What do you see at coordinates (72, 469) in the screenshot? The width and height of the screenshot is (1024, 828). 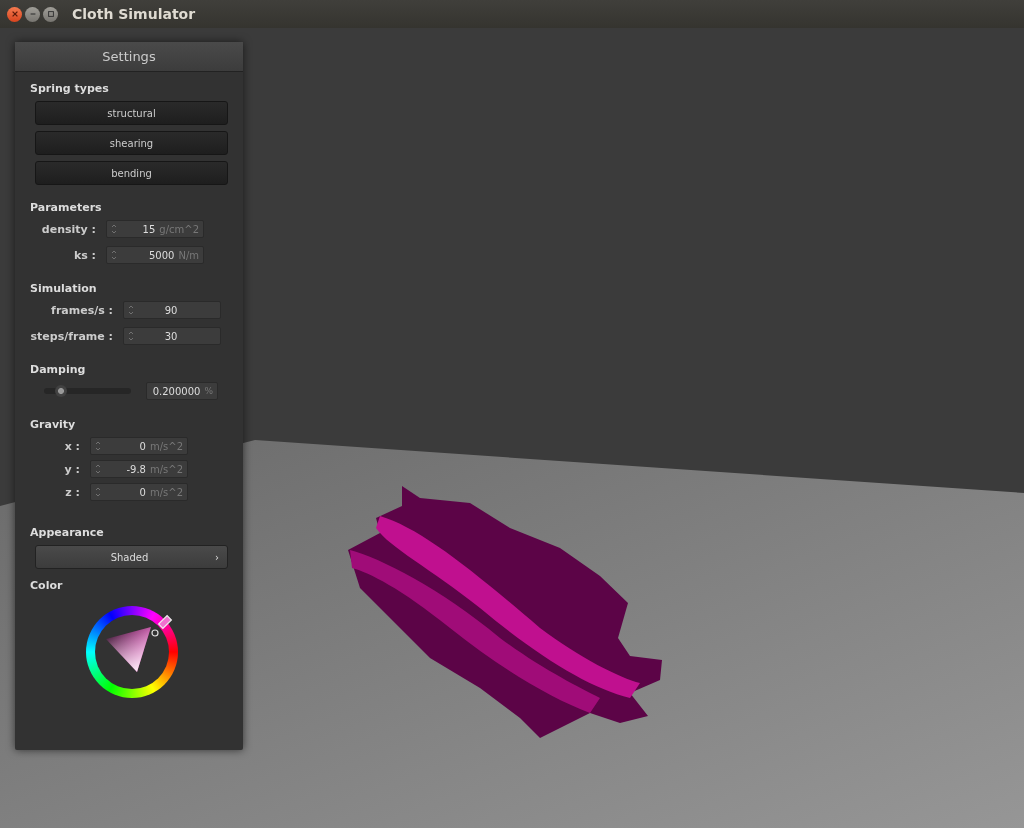 I see `field-label: y :` at bounding box center [72, 469].